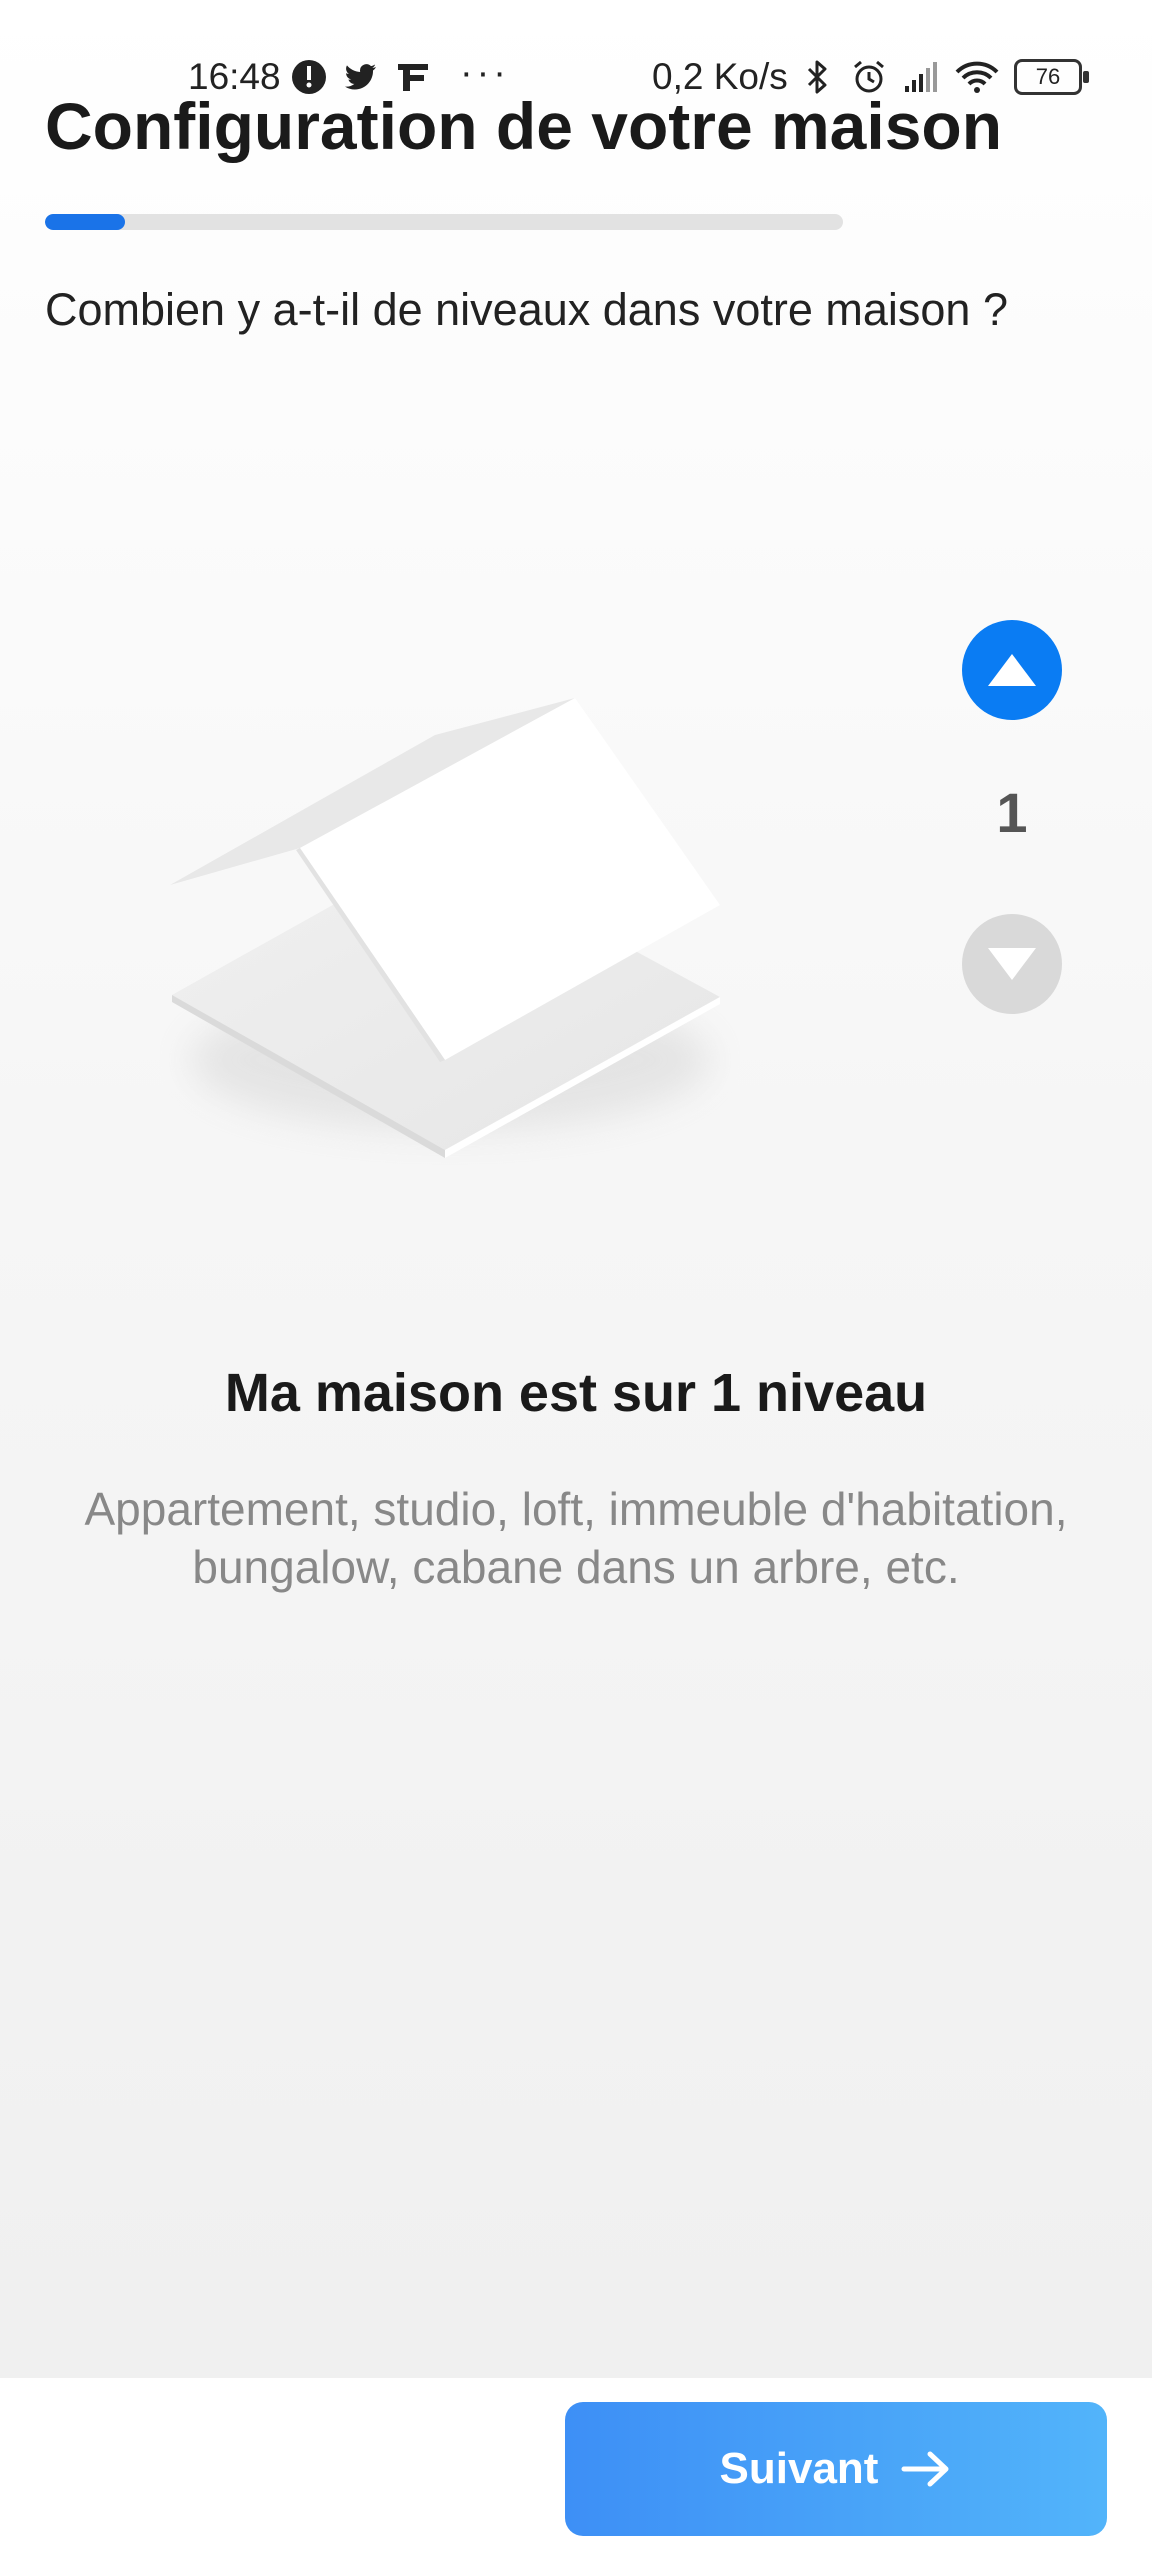  I want to click on next-button-label: Suivant, so click(799, 2468).